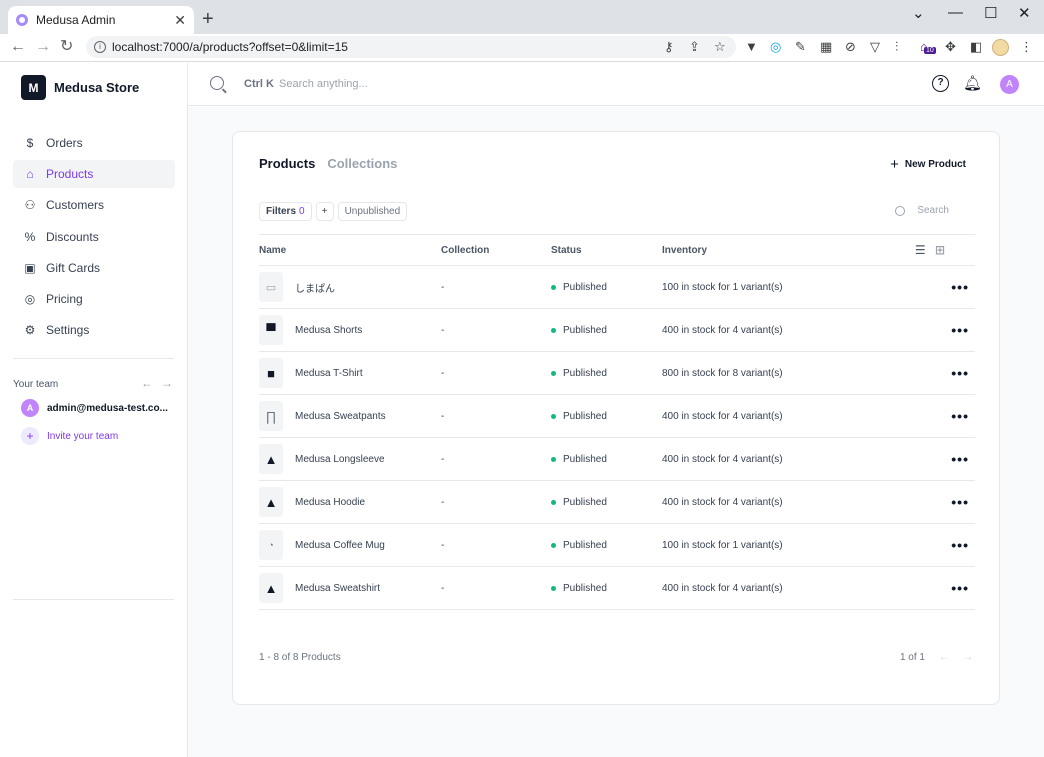 The image size is (1044, 757). What do you see at coordinates (338, 588) in the screenshot?
I see `product-name: Medusa Sweatshirt` at bounding box center [338, 588].